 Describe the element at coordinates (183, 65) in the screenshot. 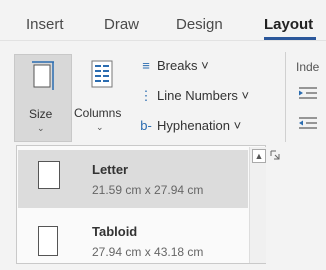

I see `breaks-label: Breaks ˅` at that location.